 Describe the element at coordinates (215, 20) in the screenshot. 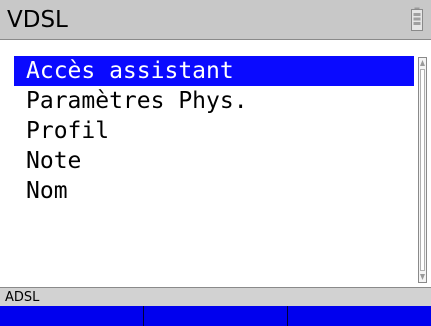

I see `title-bar: VDSL` at that location.